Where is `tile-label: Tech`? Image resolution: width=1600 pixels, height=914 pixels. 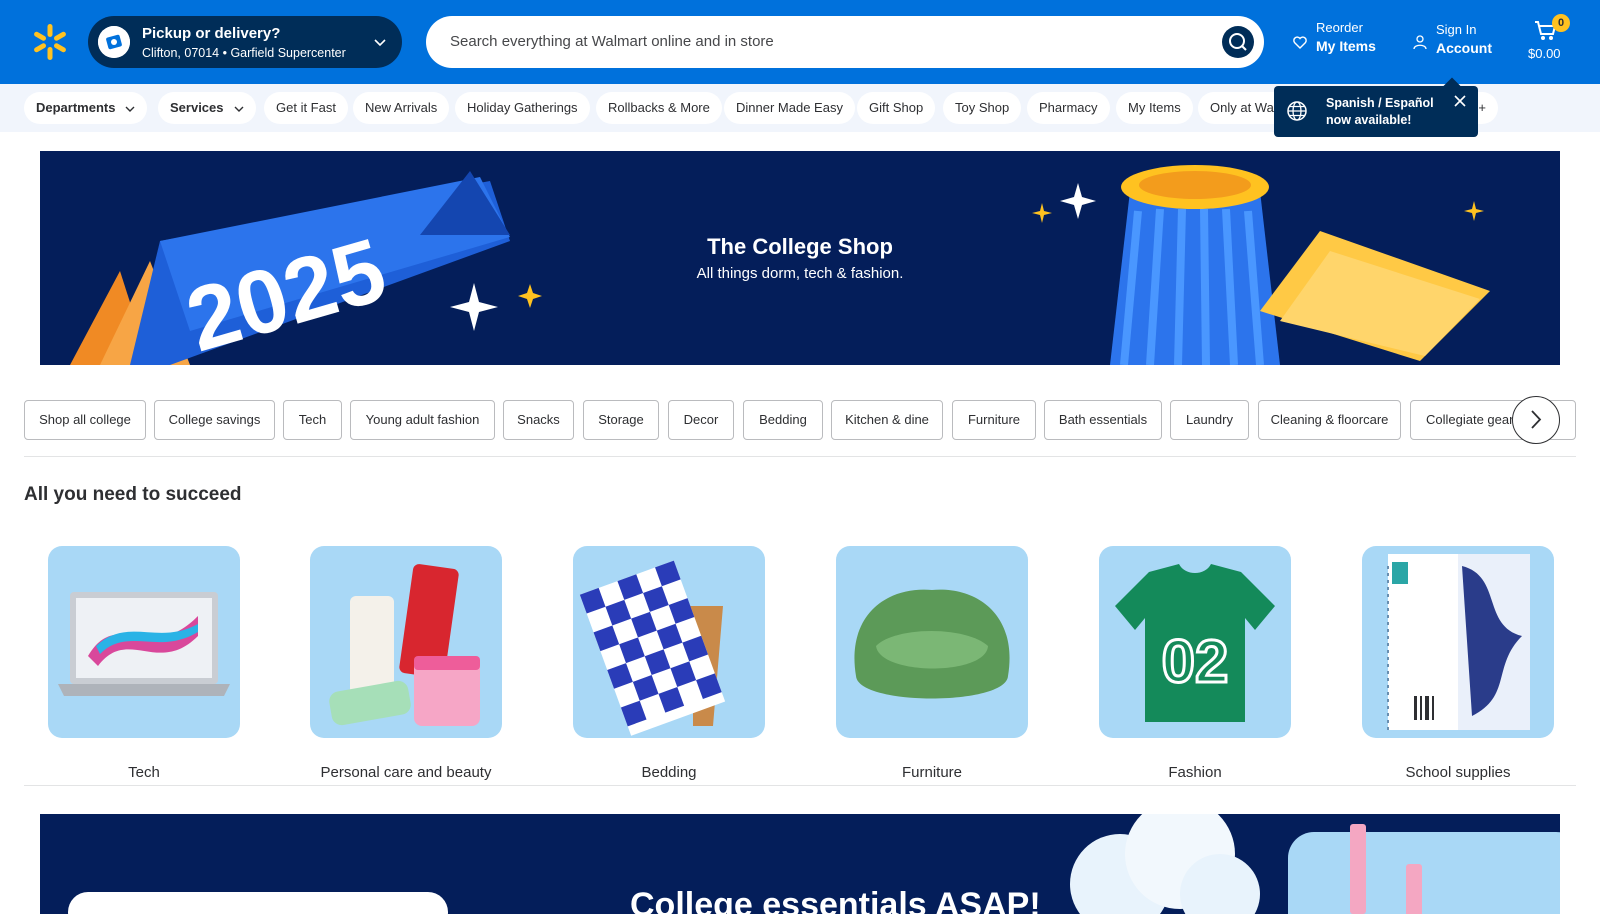
tile-label: Tech is located at coordinates (144, 772).